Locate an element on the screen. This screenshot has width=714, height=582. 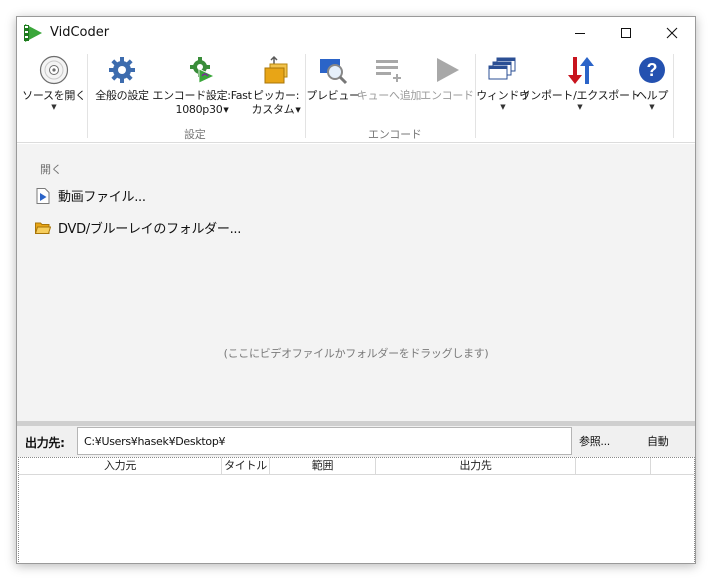
close-button is located at coordinates (672, 32).